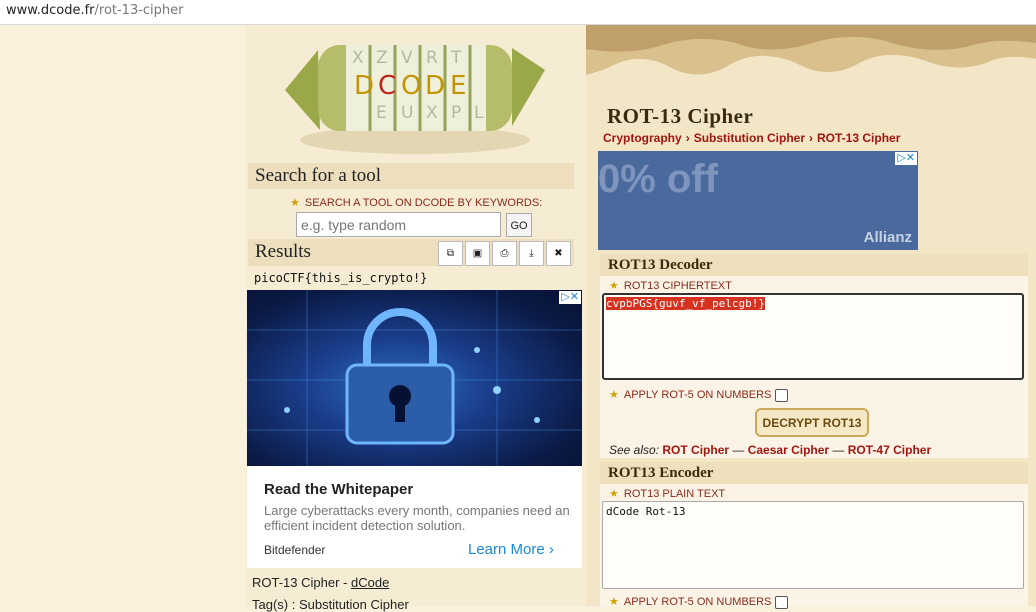 Image resolution: width=1036 pixels, height=612 pixels. I want to click on url-host: www.dcode.fr, so click(50, 10).